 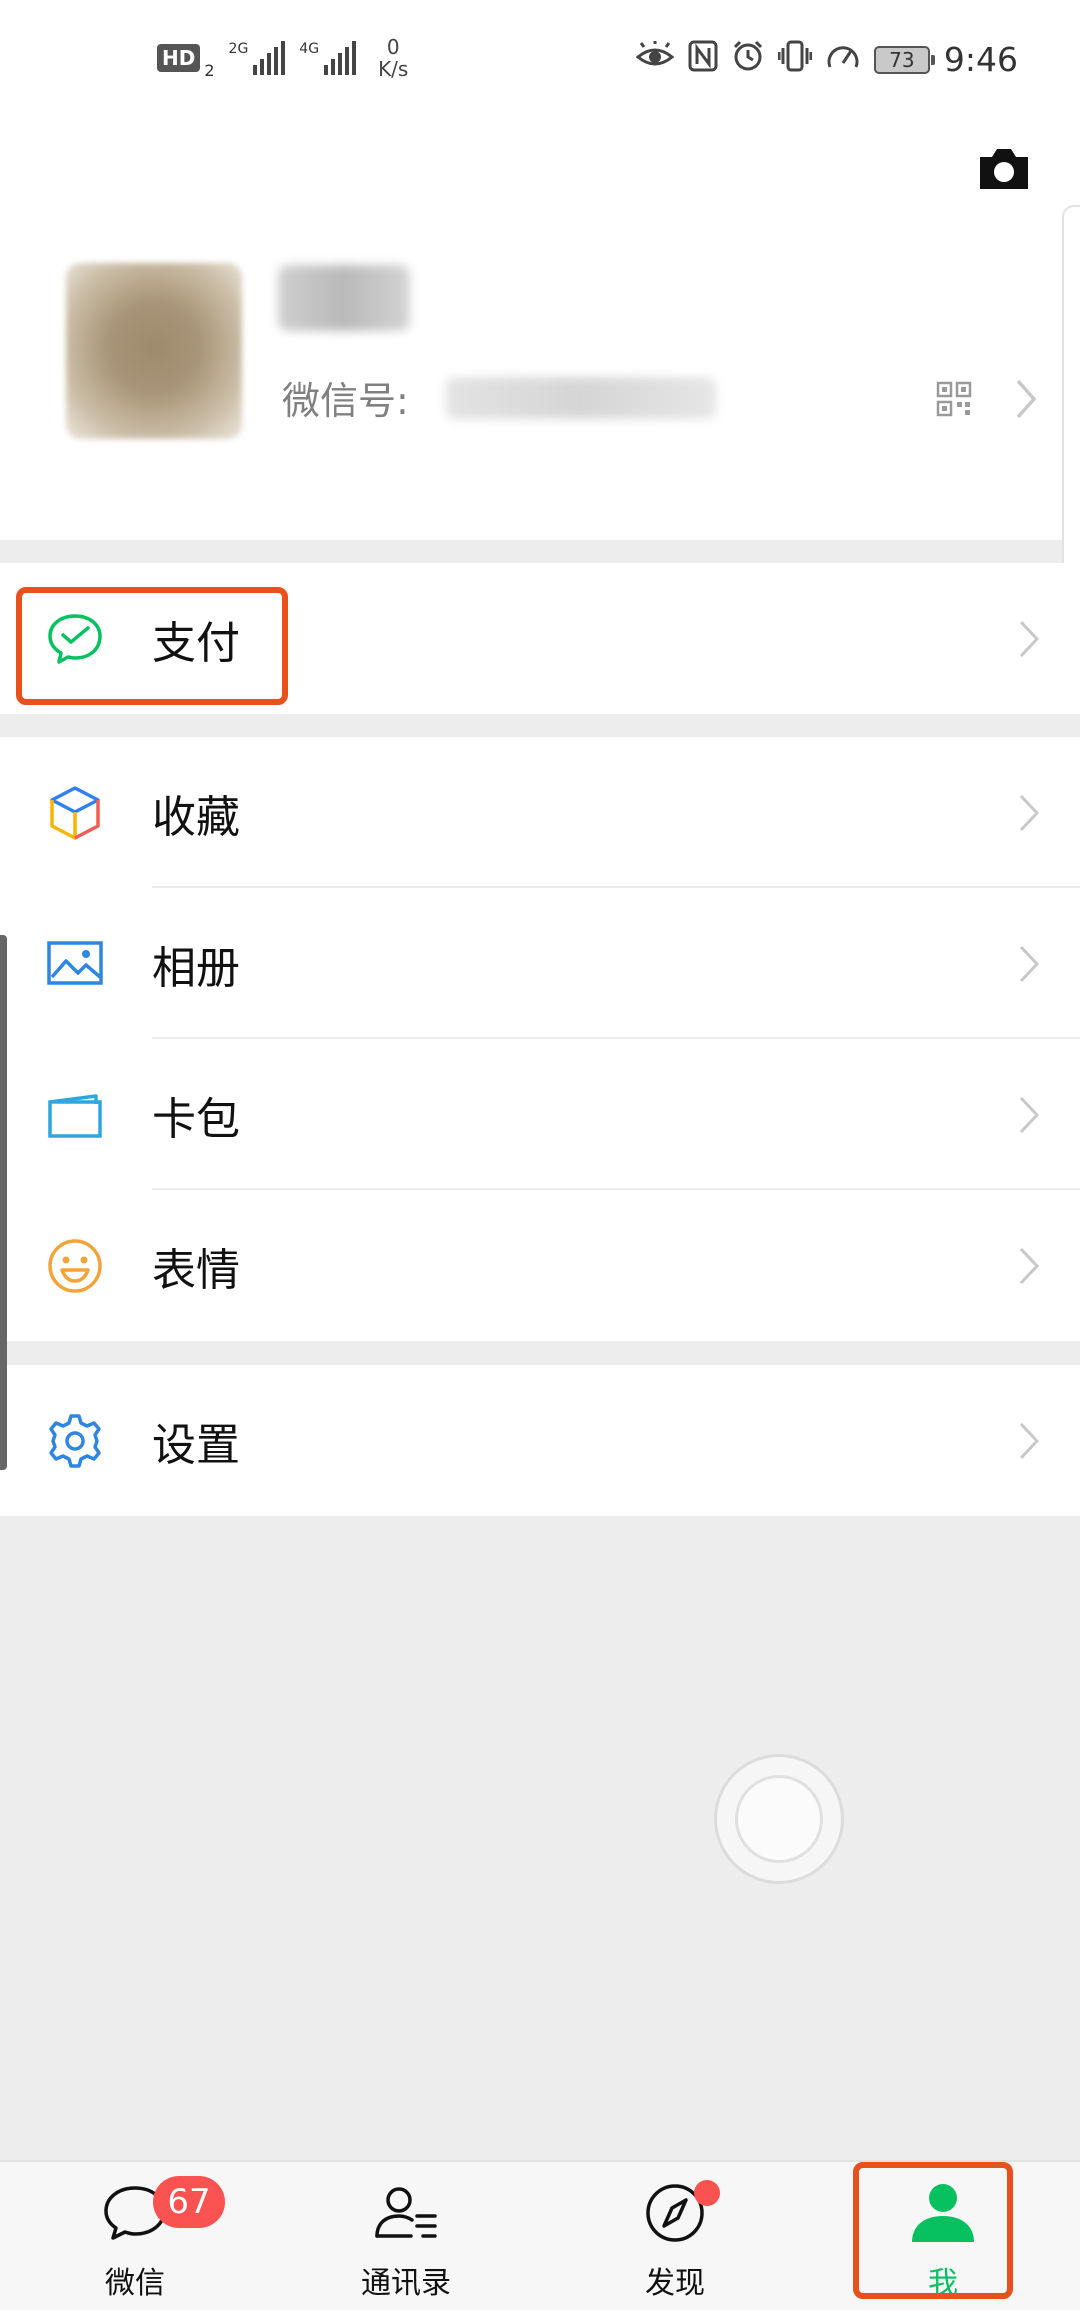 What do you see at coordinates (540, 1114) in the screenshot?
I see `menu-item-cards: 卡包` at bounding box center [540, 1114].